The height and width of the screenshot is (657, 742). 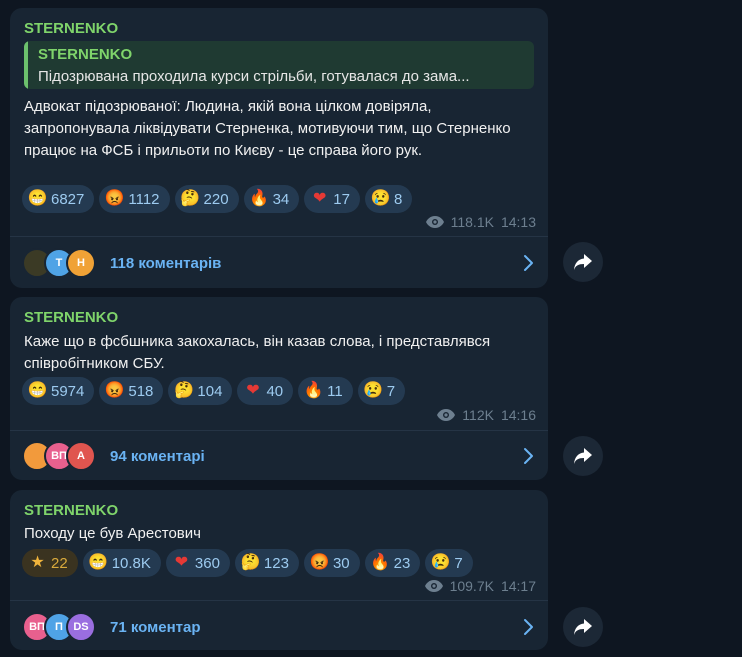 I want to click on reaction-chip: 🤔 220, so click(x=206, y=199).